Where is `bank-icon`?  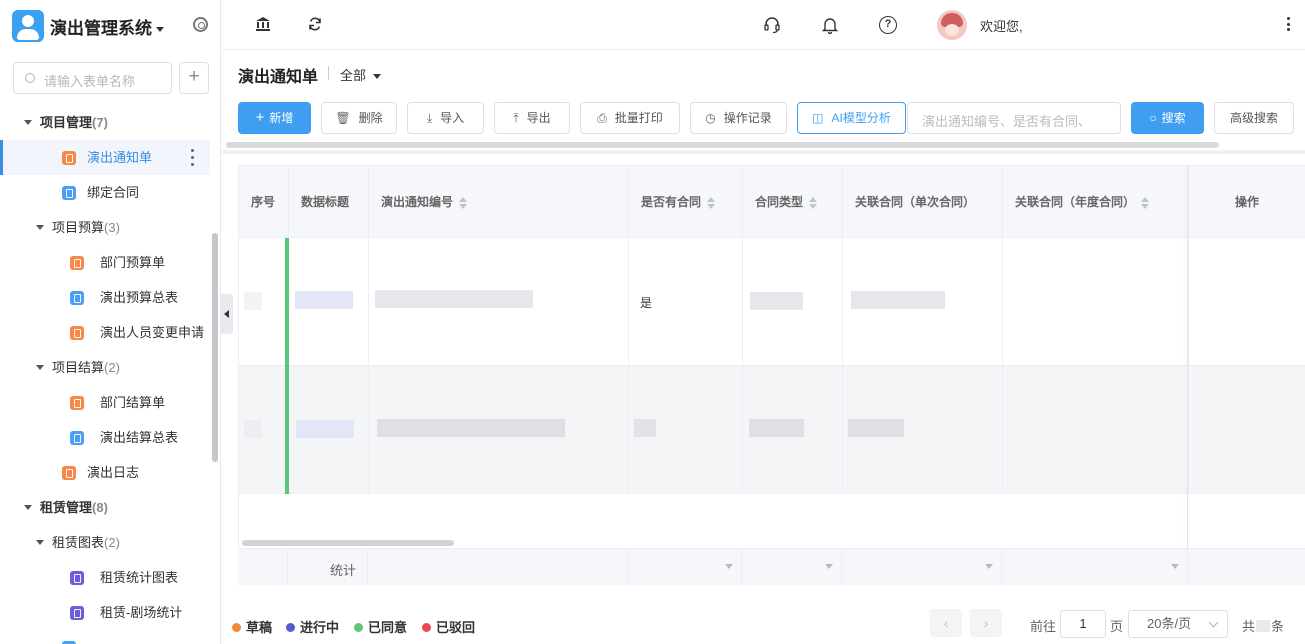 bank-icon is located at coordinates (263, 24).